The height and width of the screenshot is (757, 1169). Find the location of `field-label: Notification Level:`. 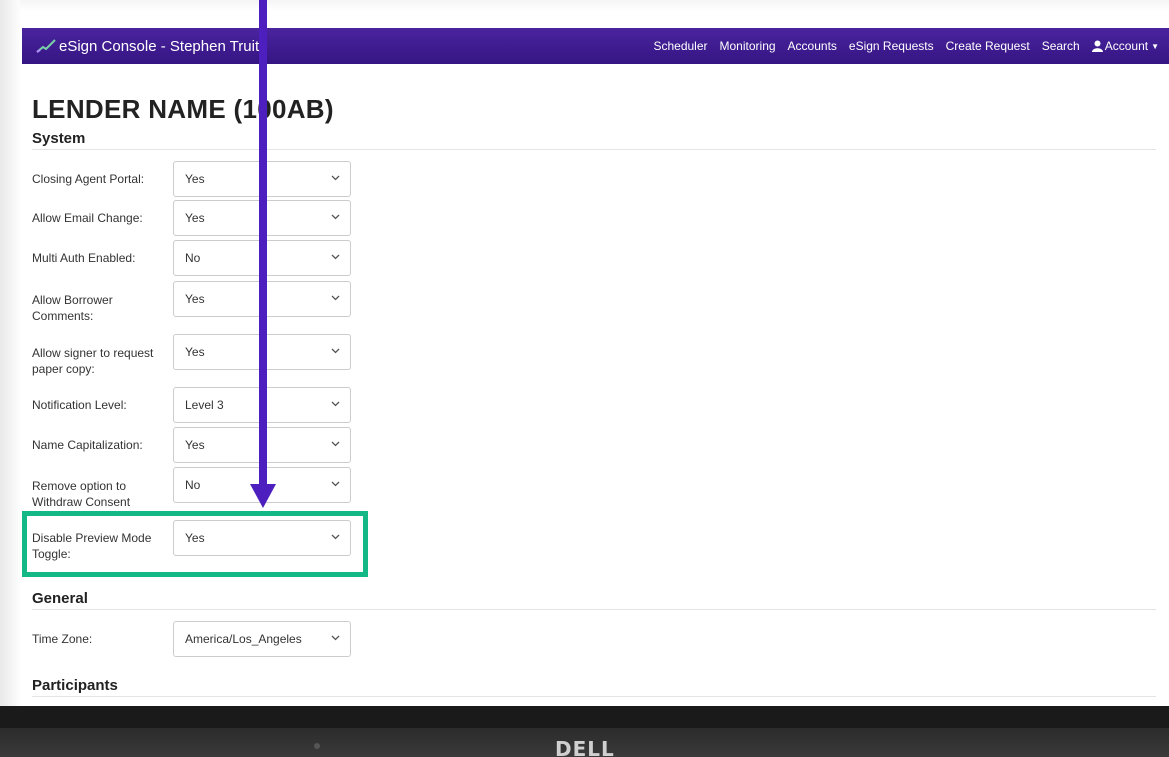

field-label: Notification Level: is located at coordinates (79, 405).